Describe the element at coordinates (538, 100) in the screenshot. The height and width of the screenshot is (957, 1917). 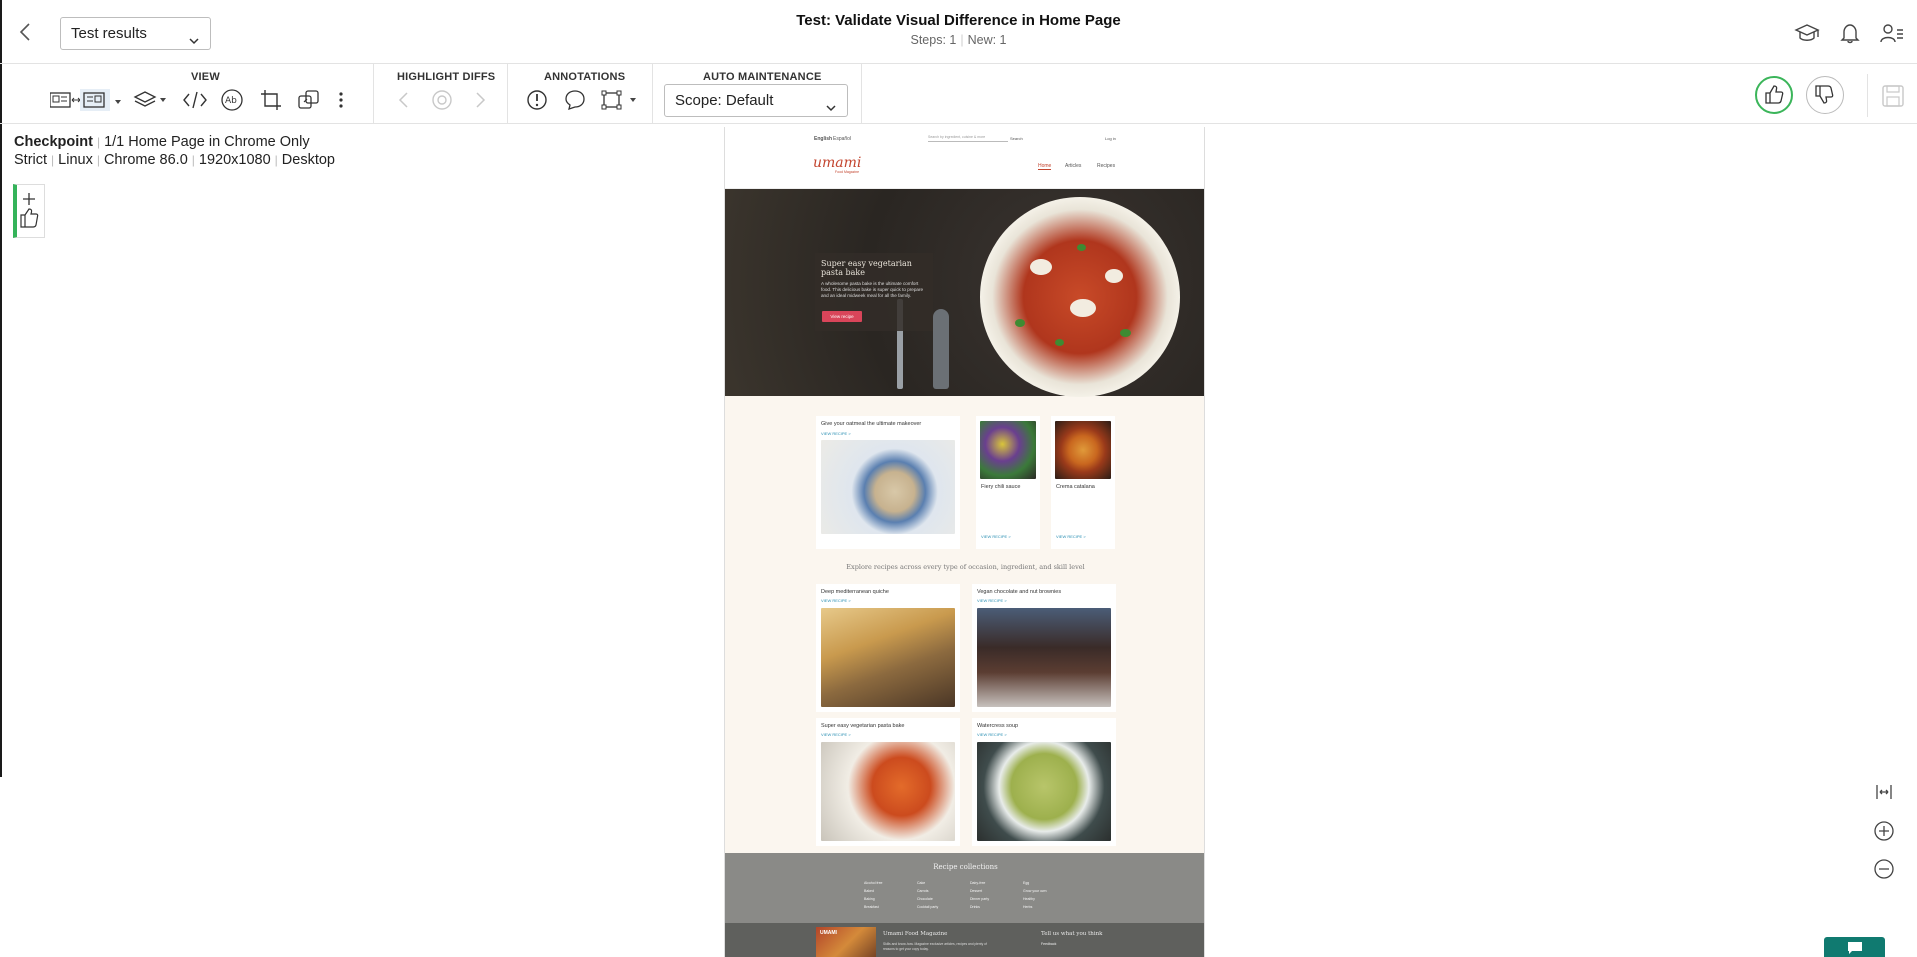
I see `issue-annotation-icon` at that location.